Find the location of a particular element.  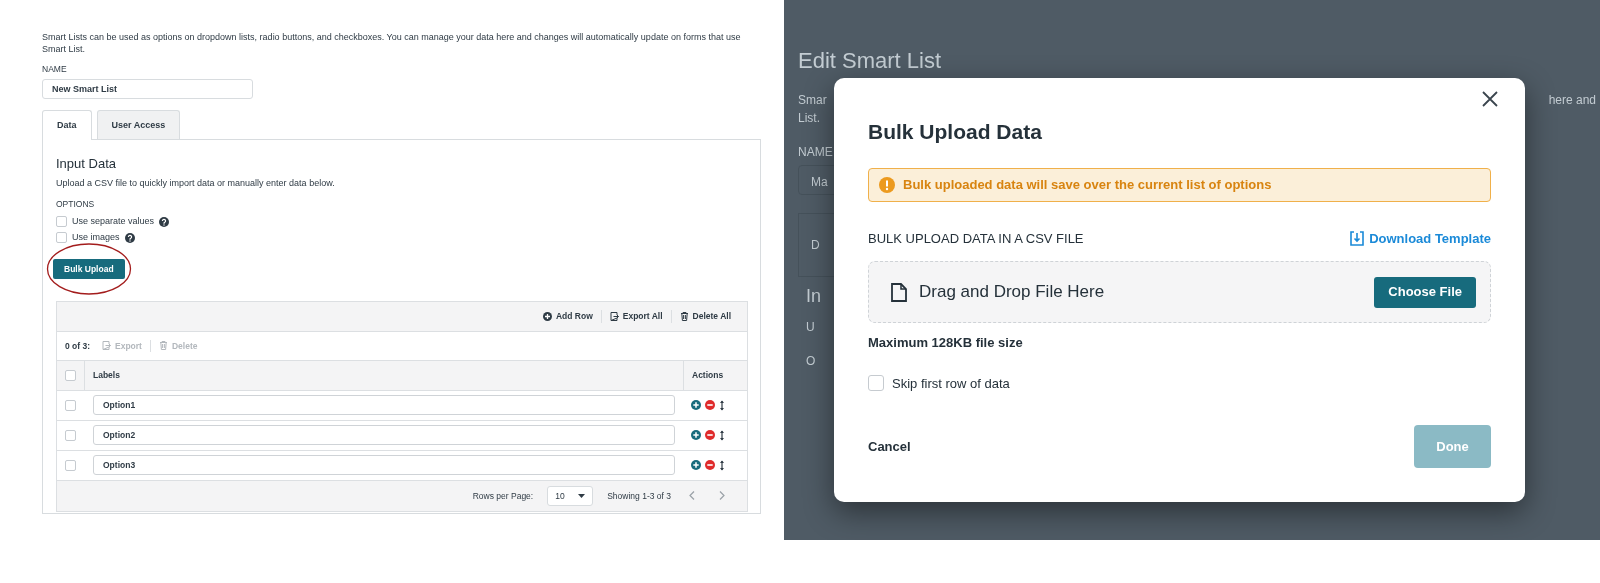

warning-text: Bulk uploaded data will save over the current list of options is located at coordinates (1087, 184).